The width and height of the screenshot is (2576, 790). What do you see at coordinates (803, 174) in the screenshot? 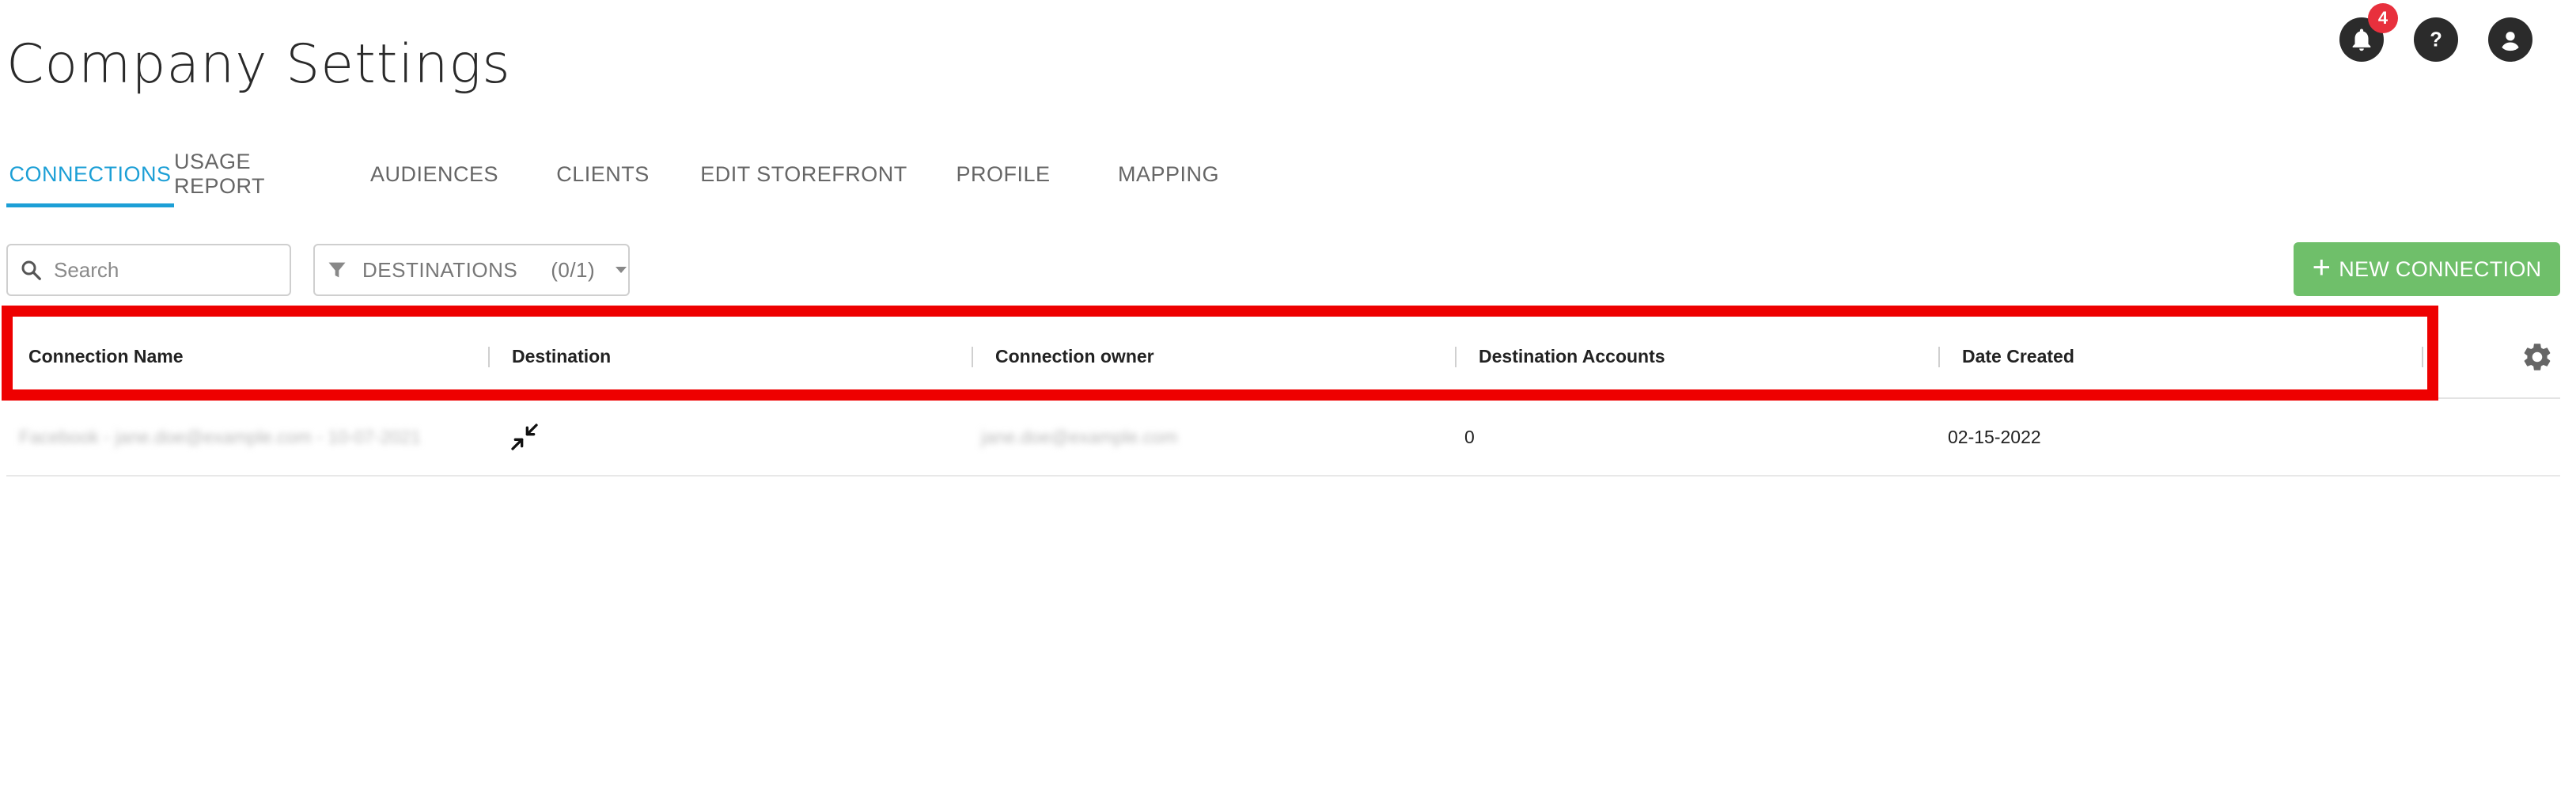
I see `tab-edit-storefront: EDIT STOREFRONT` at bounding box center [803, 174].